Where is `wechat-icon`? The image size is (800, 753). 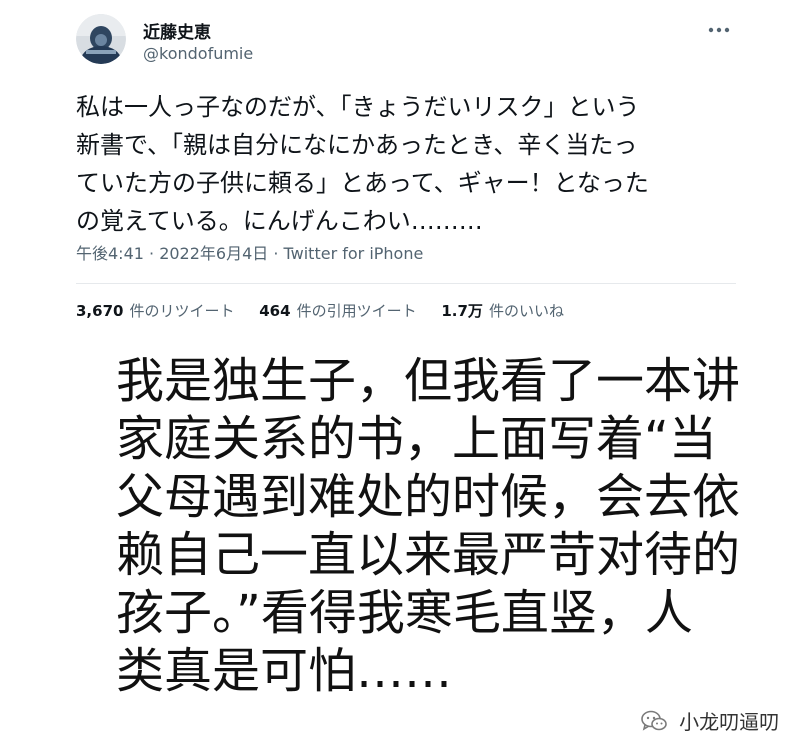
wechat-icon is located at coordinates (654, 721).